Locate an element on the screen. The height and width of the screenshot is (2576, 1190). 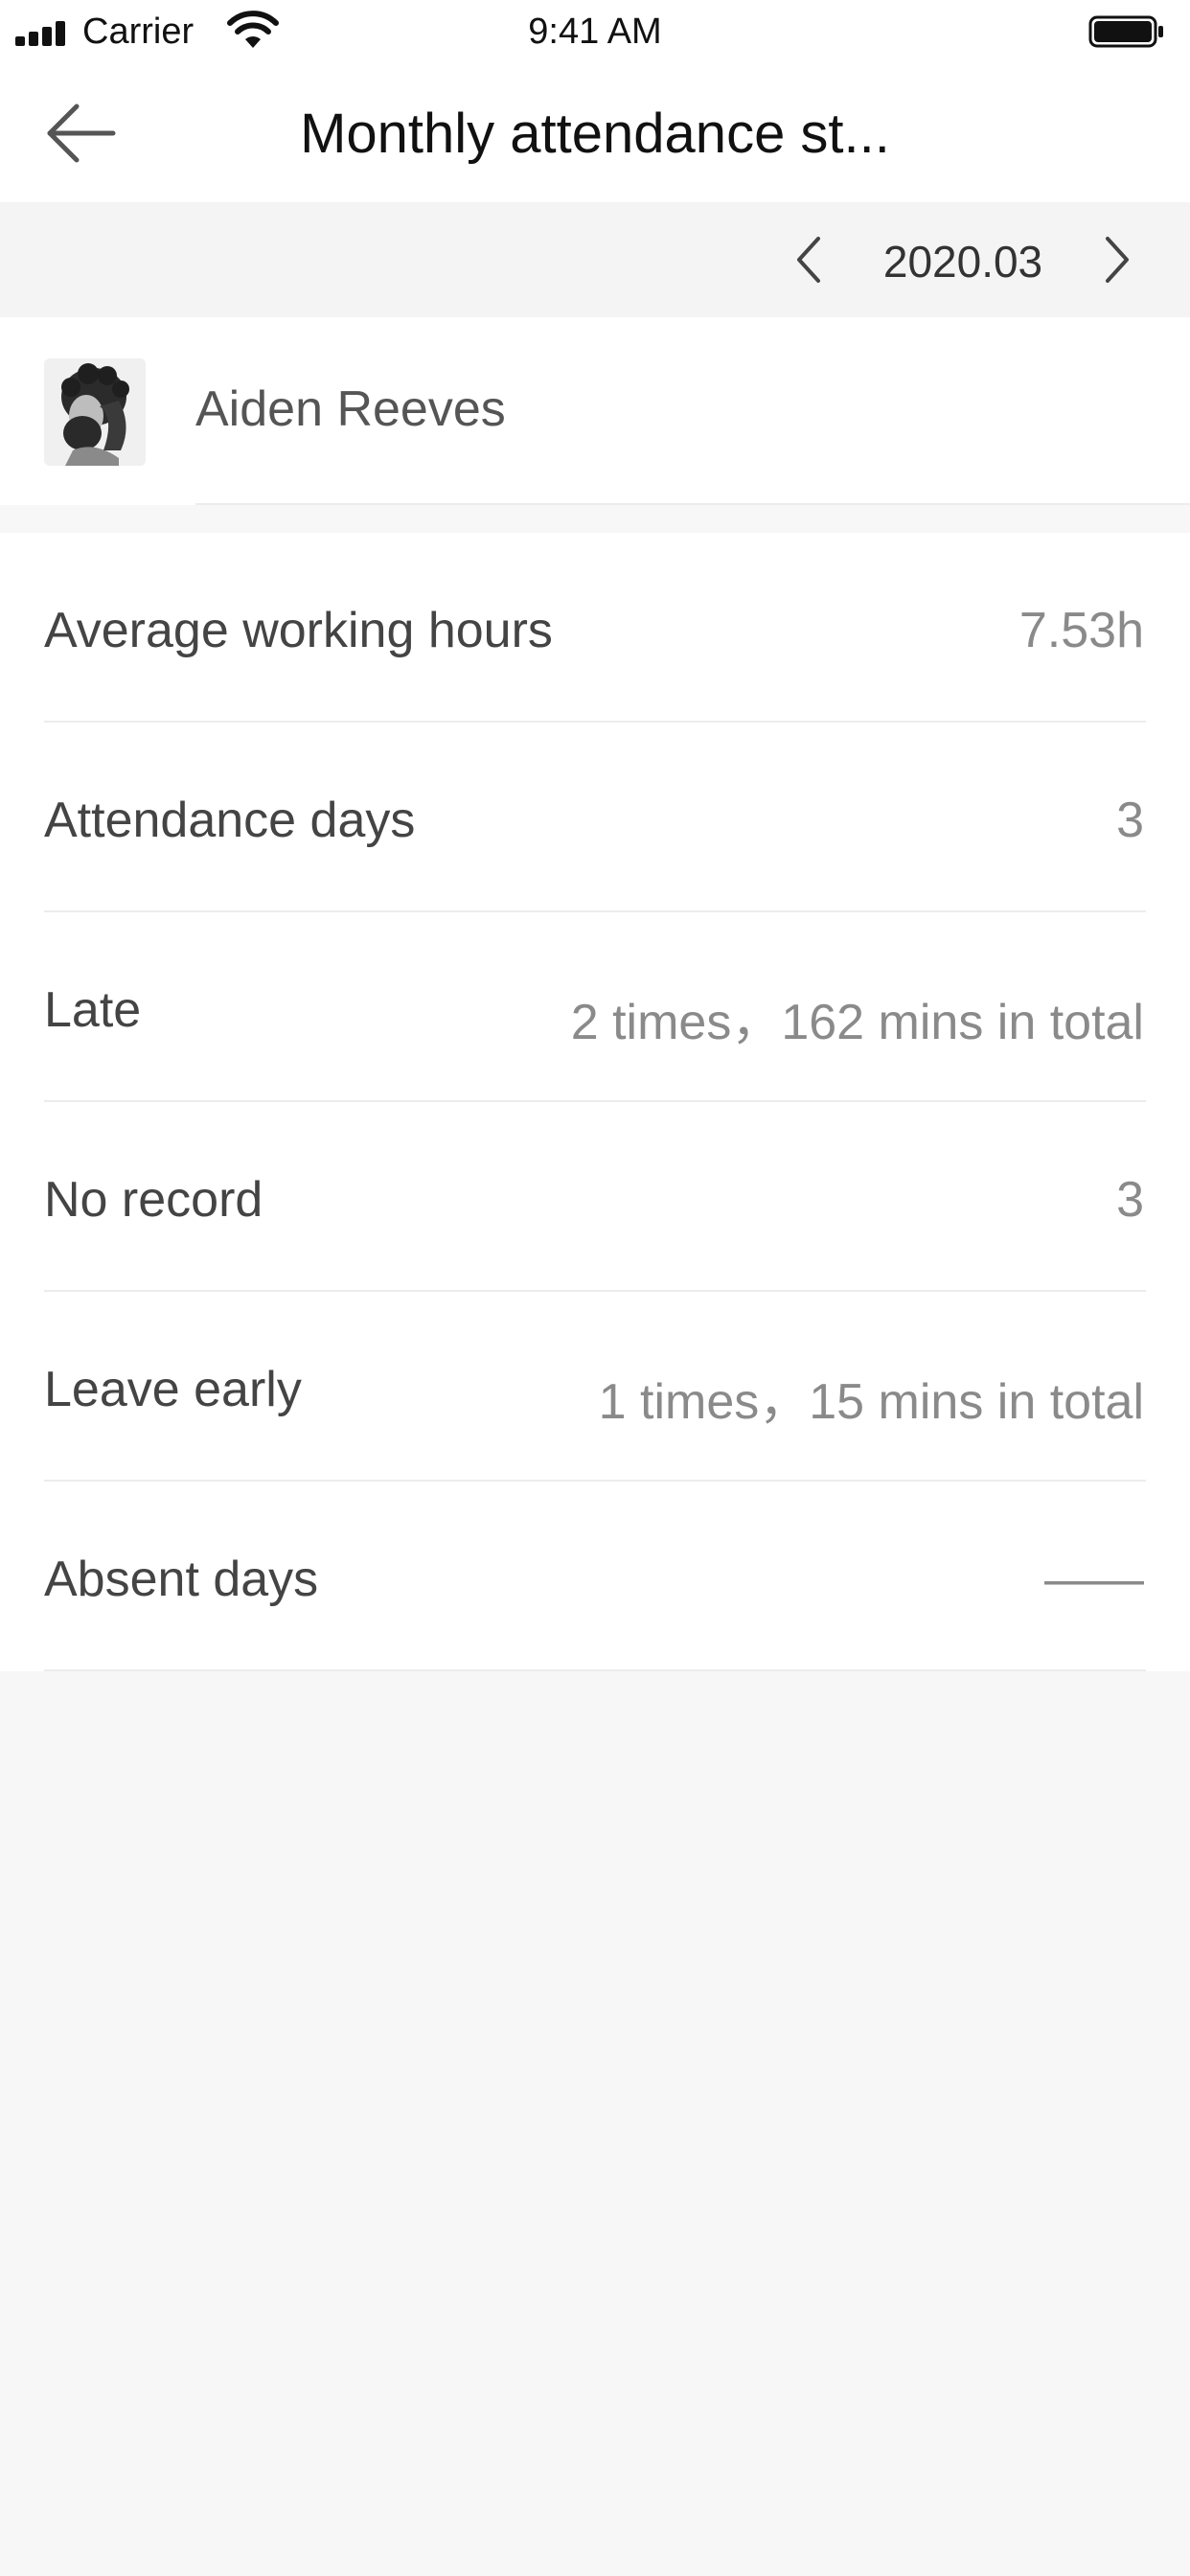
stat-value: —— is located at coordinates (1094, 1579).